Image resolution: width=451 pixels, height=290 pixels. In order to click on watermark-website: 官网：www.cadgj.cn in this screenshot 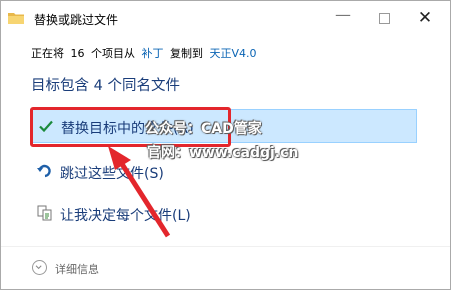, I will do `click(223, 153)`.